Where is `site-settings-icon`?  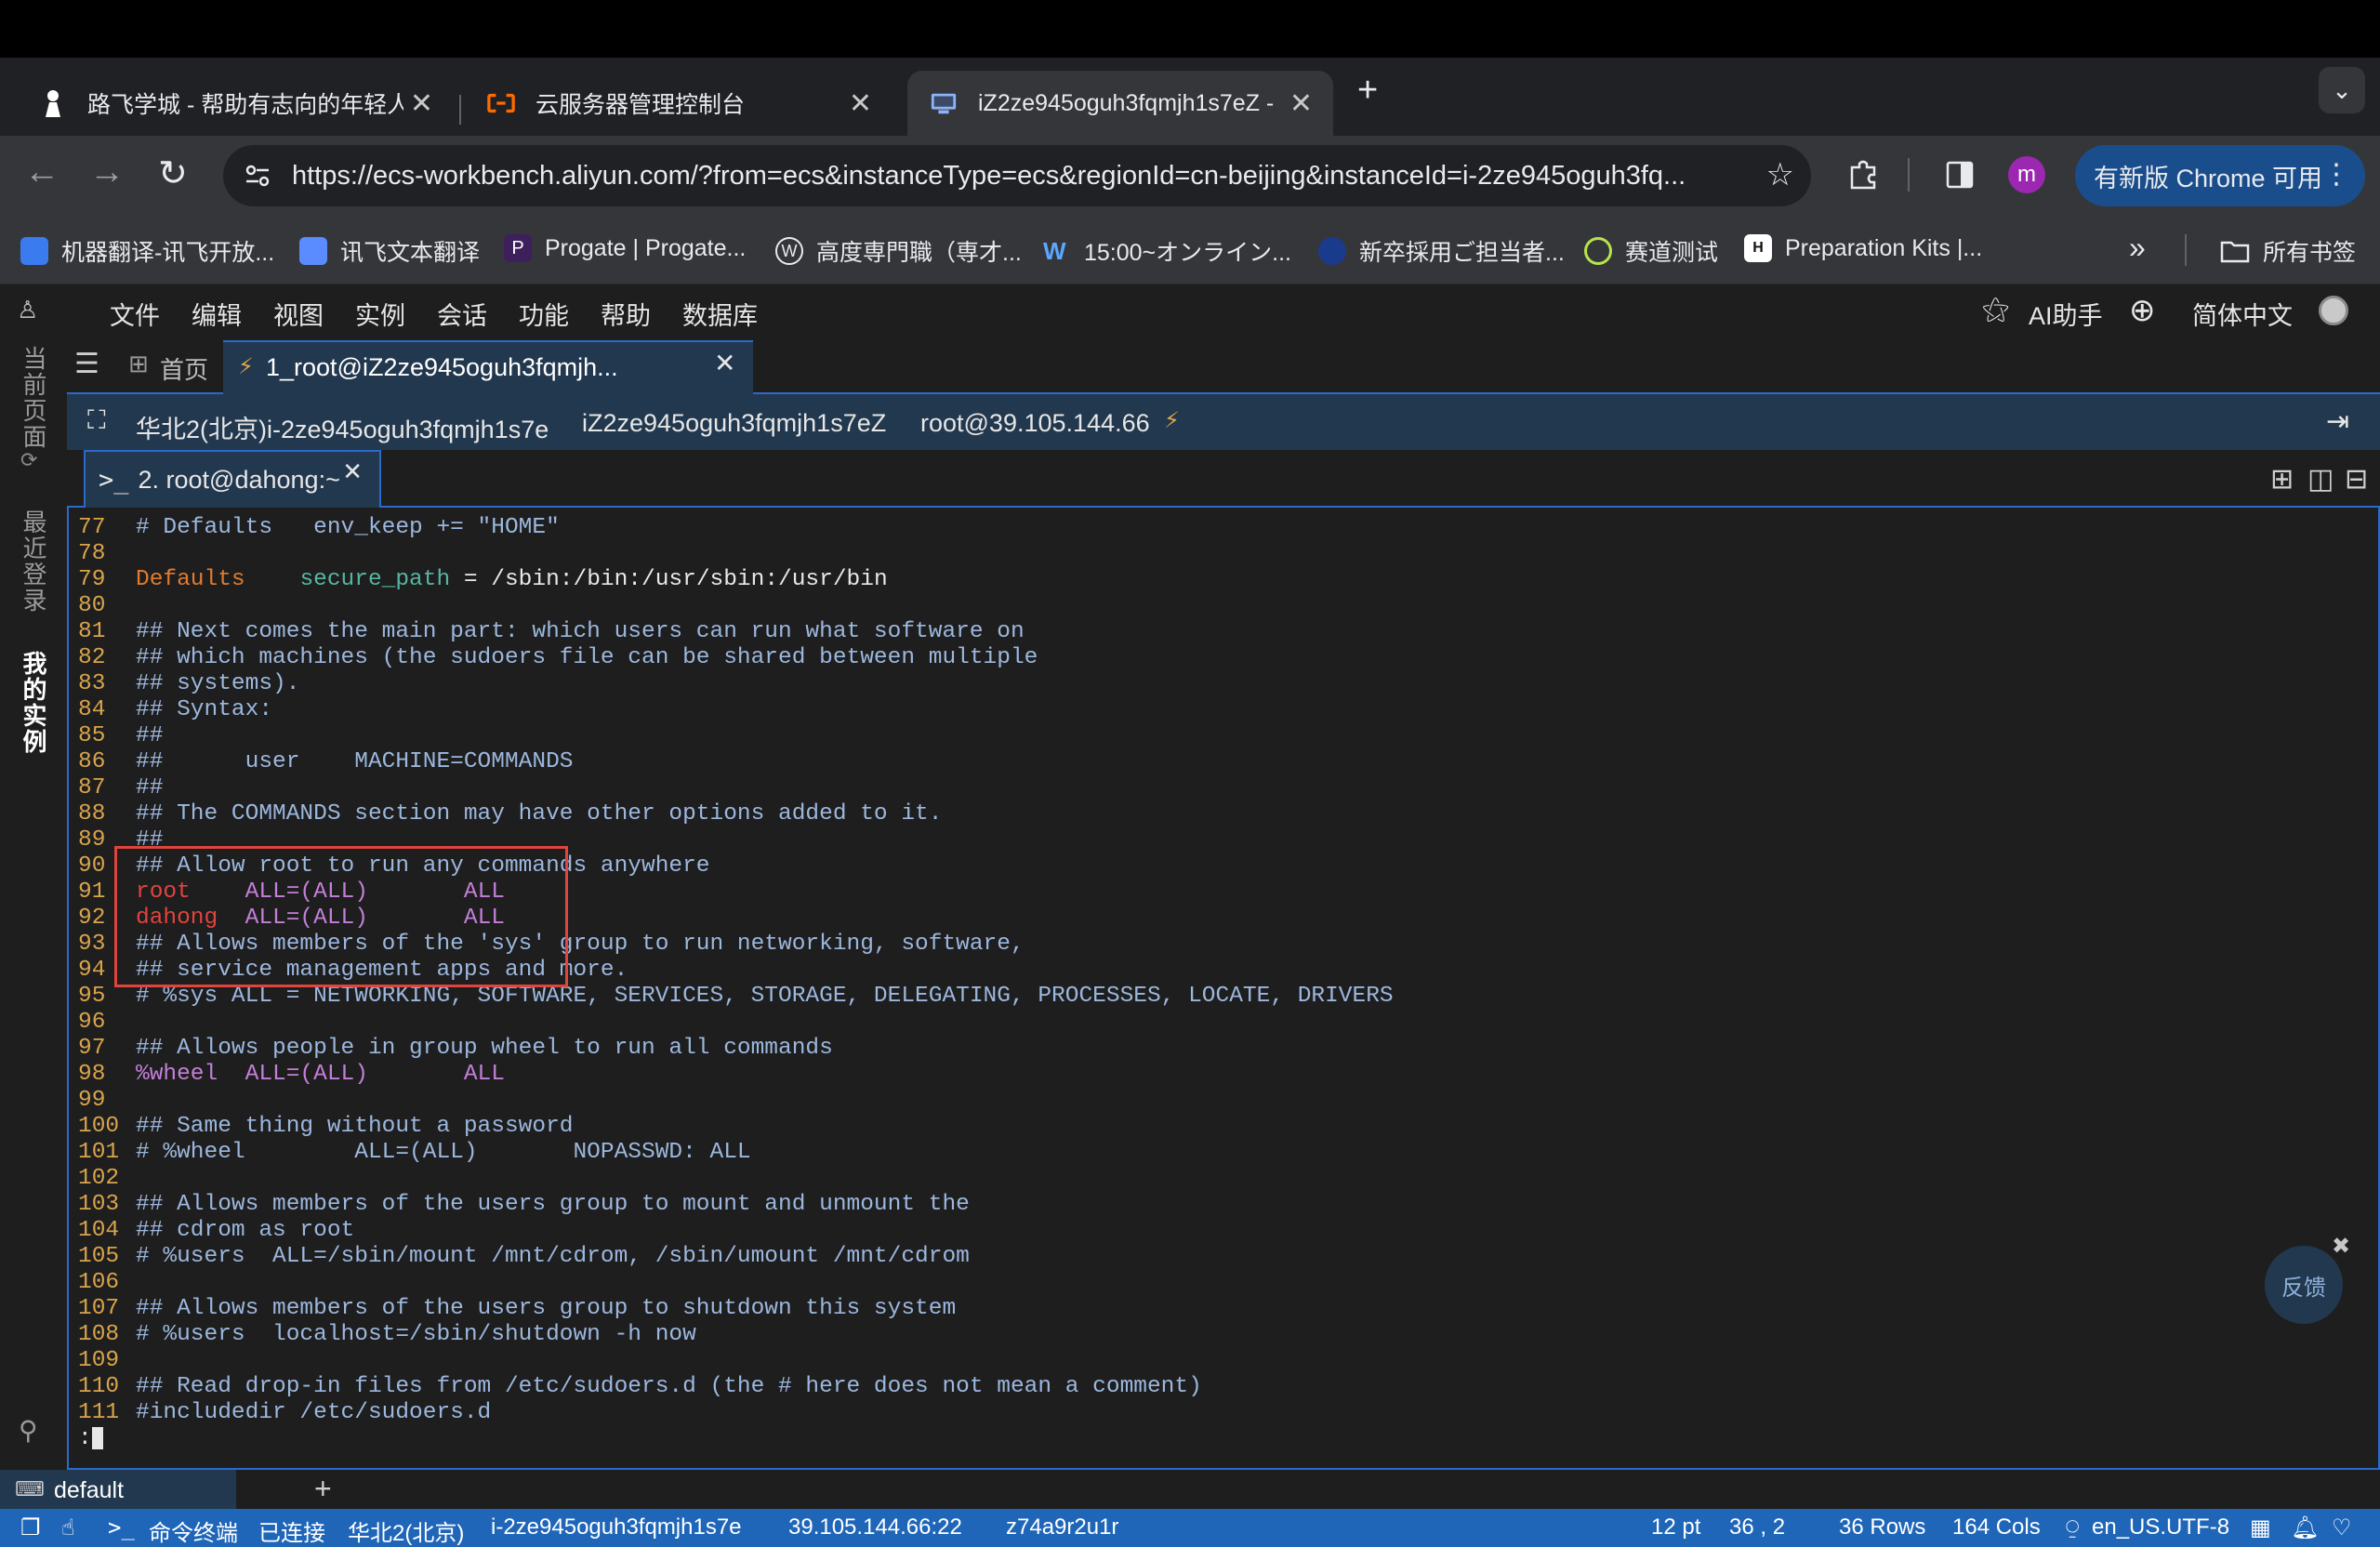 site-settings-icon is located at coordinates (257, 176).